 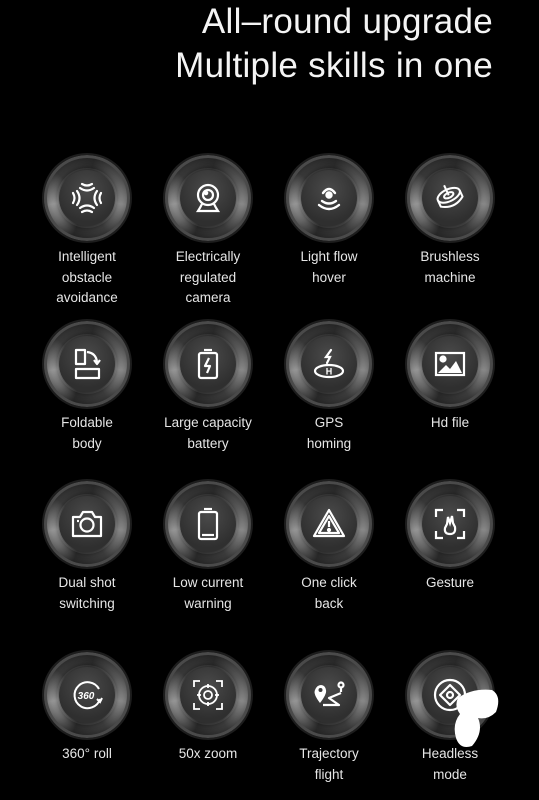 I want to click on zoom-target-icon, so click(x=208, y=695).